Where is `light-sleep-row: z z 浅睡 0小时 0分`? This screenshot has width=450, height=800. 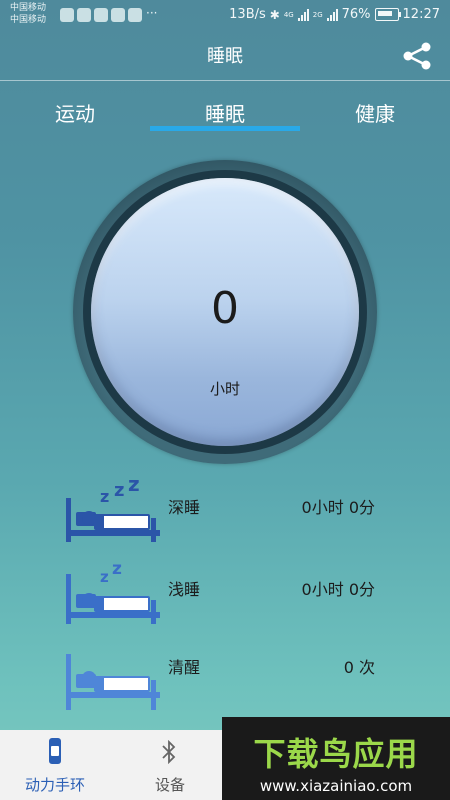 light-sleep-row: z z 浅睡 0小时 0分 is located at coordinates (225, 591).